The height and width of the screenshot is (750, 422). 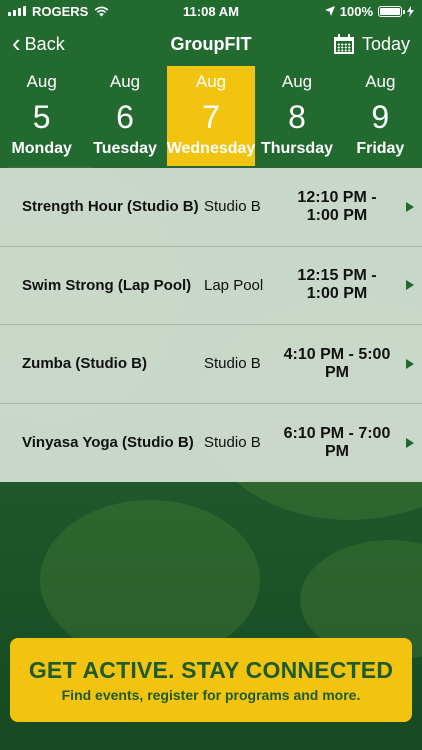 I want to click on status-left: ROGERS, so click(x=83, y=11).